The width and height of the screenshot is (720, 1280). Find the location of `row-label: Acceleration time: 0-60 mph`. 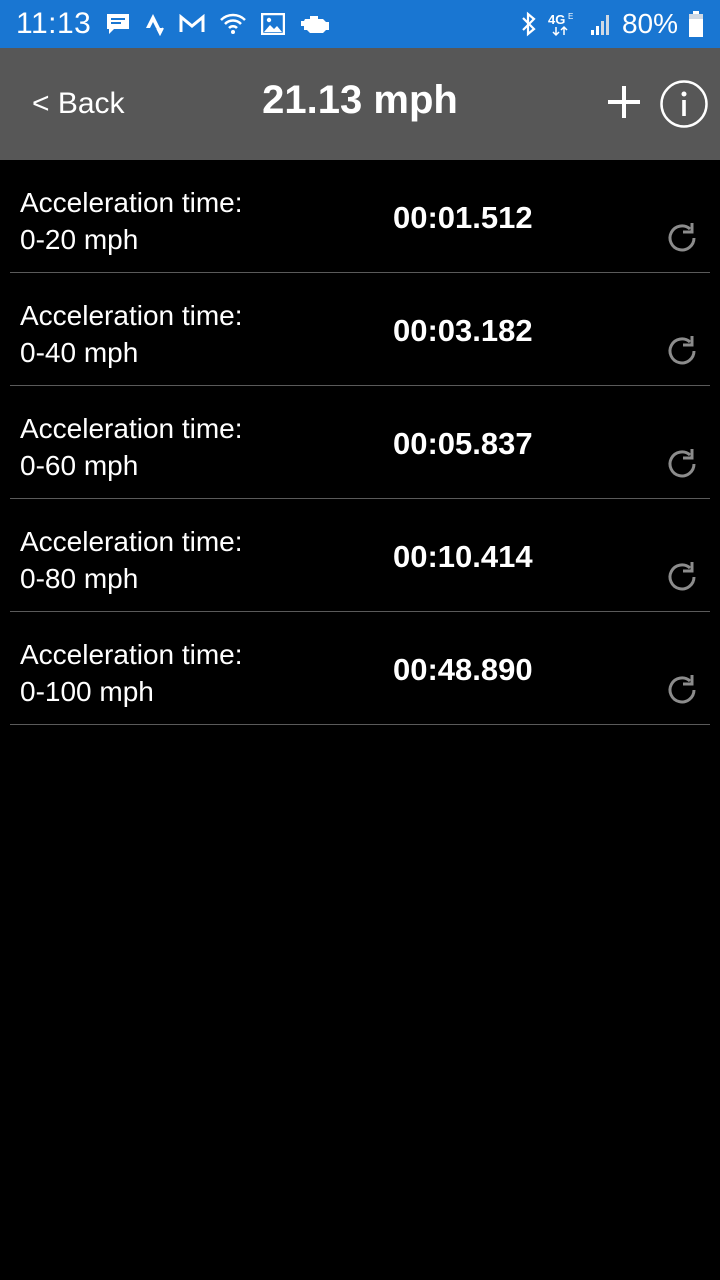

row-label: Acceleration time: 0-60 mph is located at coordinates (131, 447).